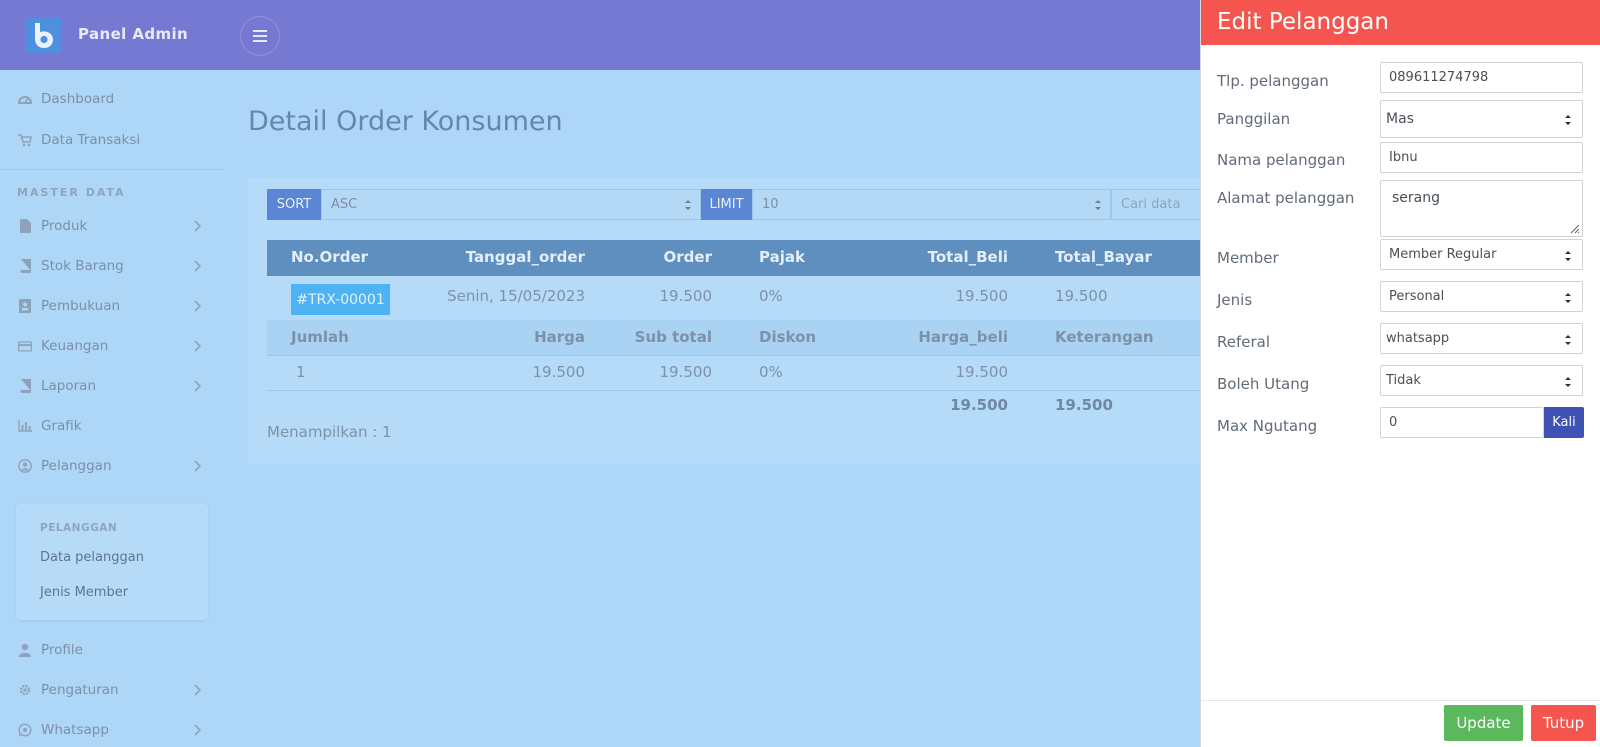 Image resolution: width=1600 pixels, height=747 pixels. Describe the element at coordinates (64, 226) in the screenshot. I see `sidebar-item-label: Produk` at that location.